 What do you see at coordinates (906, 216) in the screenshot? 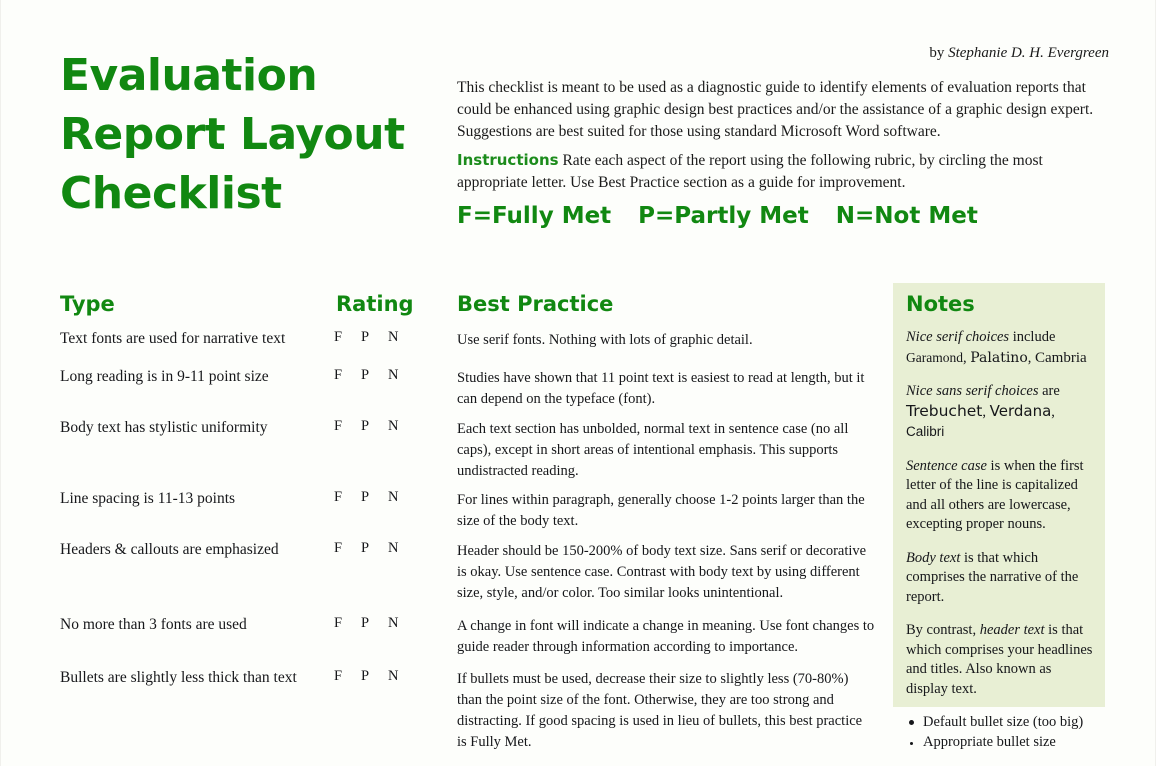
I see `rubric-not-met: N=Not Met` at bounding box center [906, 216].